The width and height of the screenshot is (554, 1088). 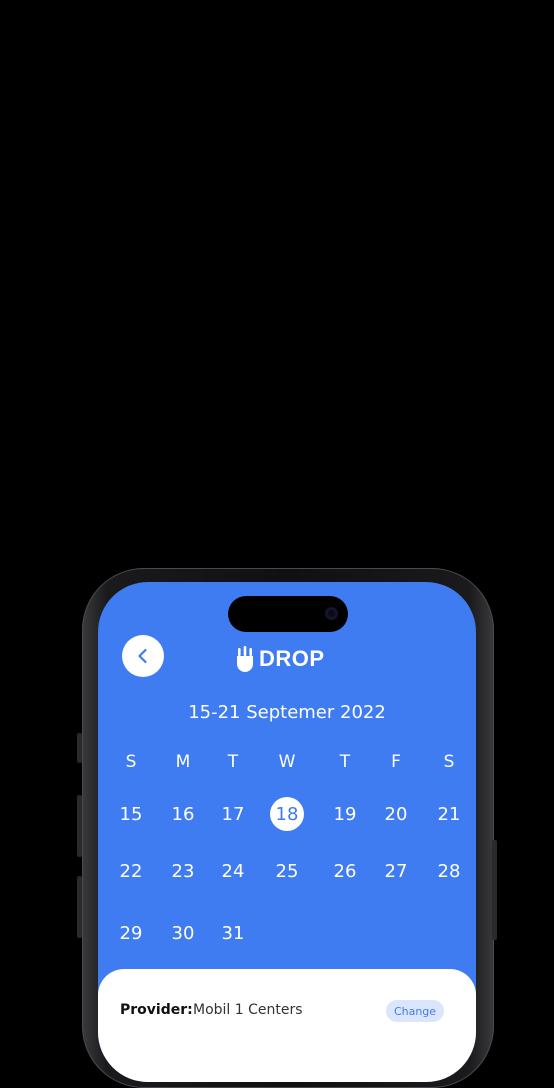 I want to click on calendar-day: 26, so click(x=345, y=871).